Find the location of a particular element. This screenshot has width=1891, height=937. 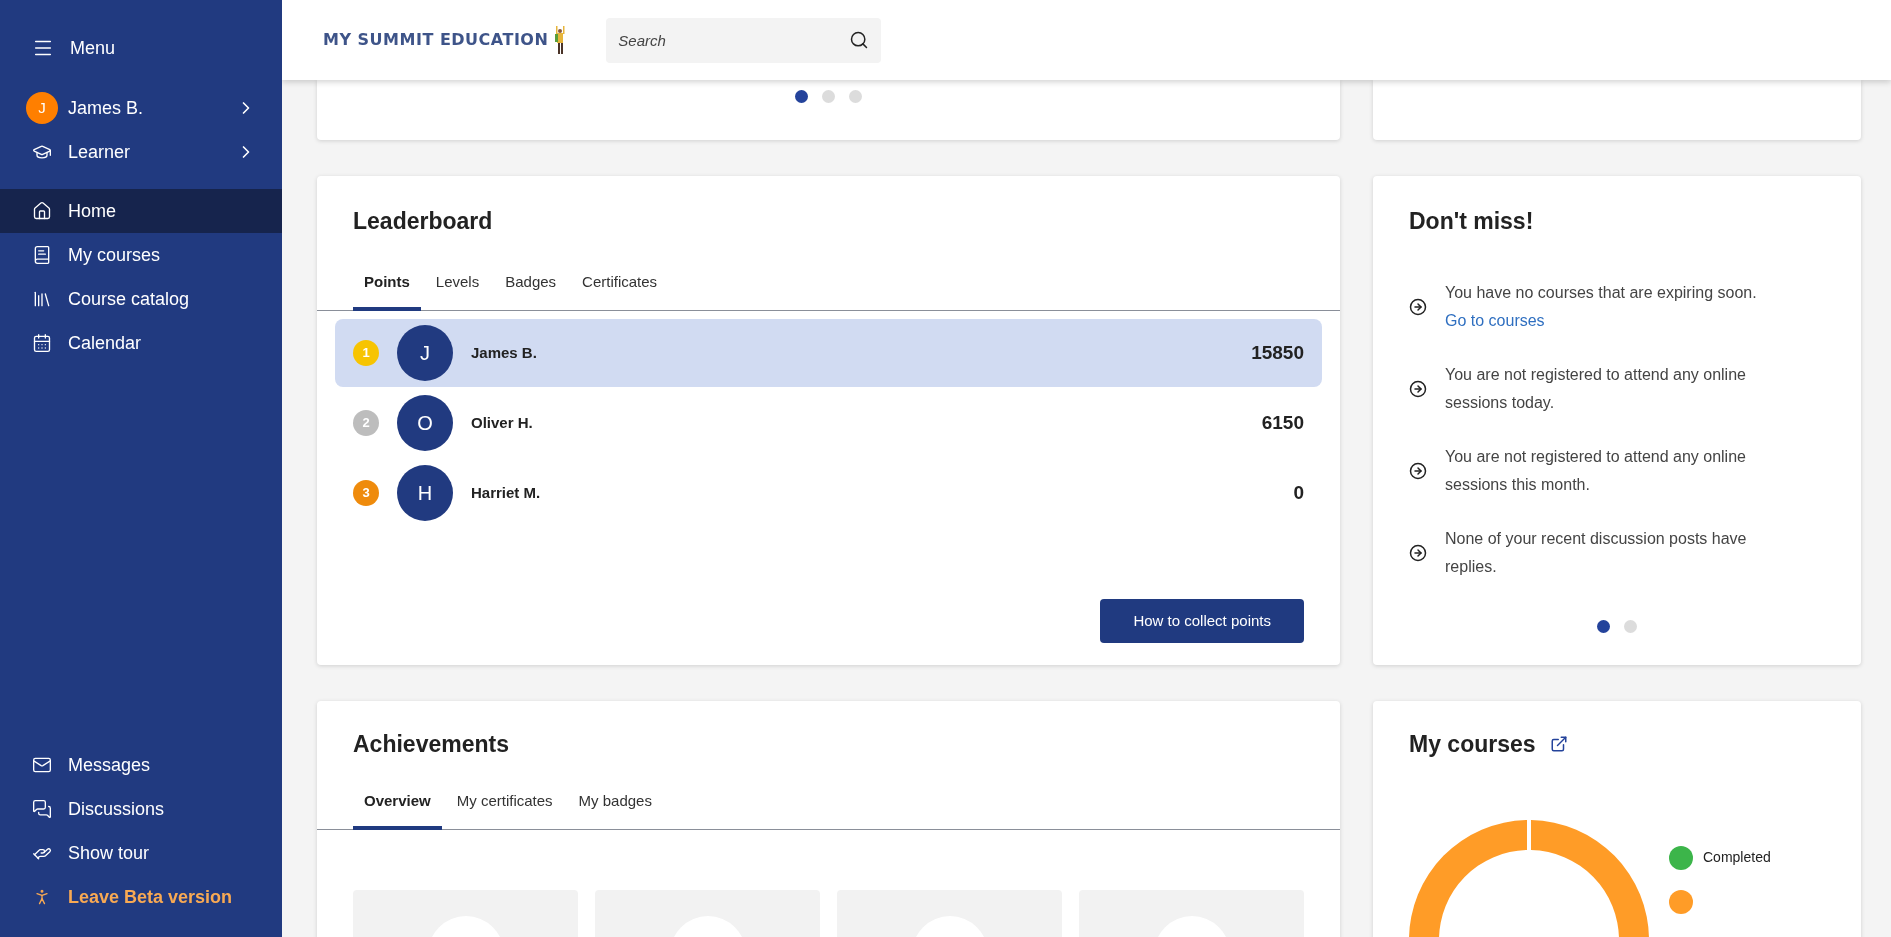

role-menu: Learner is located at coordinates (141, 152).